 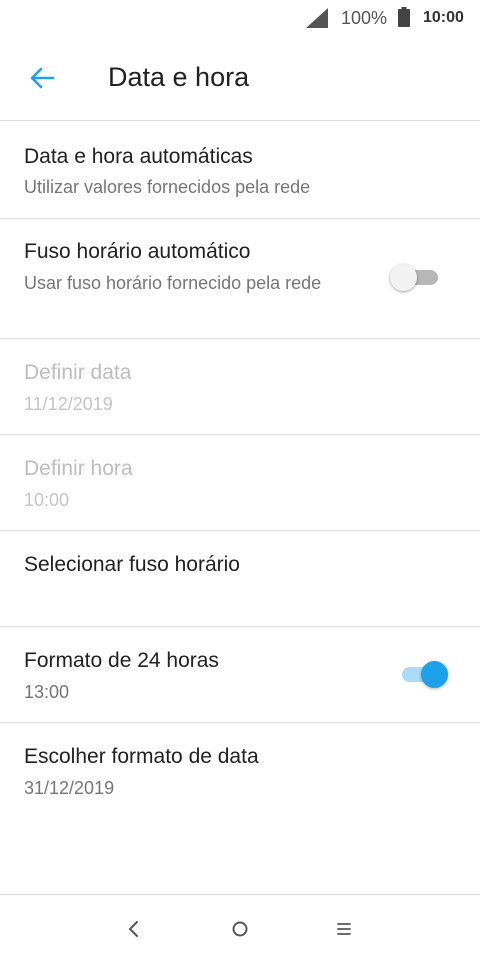 I want to click on set-time-item: Definir hora 10:00, so click(x=240, y=483).